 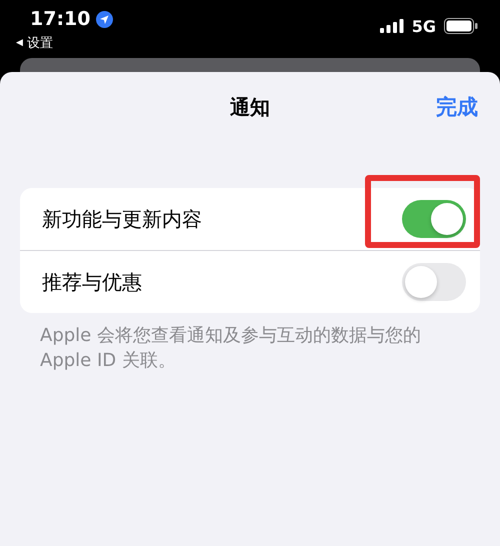 What do you see at coordinates (39, 43) in the screenshot?
I see `back-link: 设置` at bounding box center [39, 43].